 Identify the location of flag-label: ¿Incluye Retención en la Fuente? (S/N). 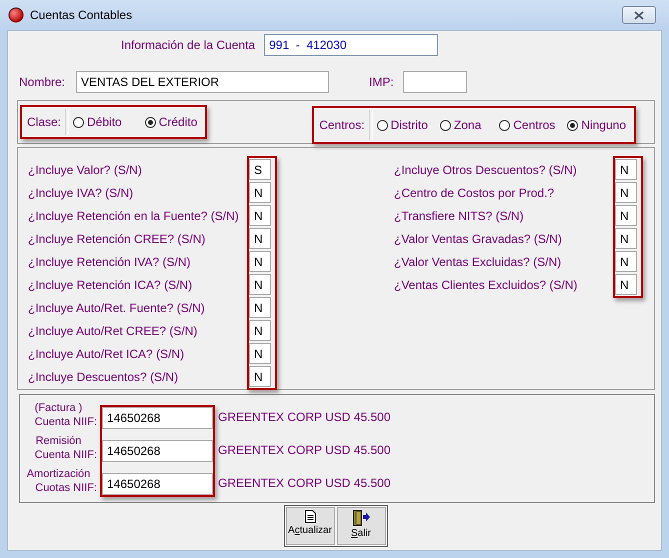
(133, 215).